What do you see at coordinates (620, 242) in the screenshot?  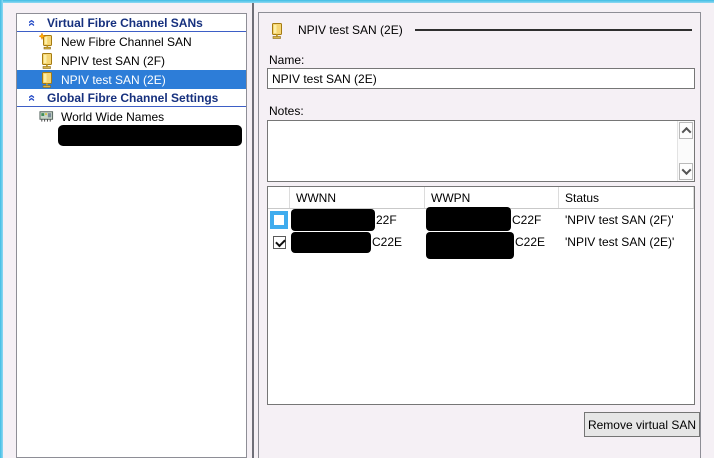 I see `status-cell: 'NPIV test SAN (2E)'` at bounding box center [620, 242].